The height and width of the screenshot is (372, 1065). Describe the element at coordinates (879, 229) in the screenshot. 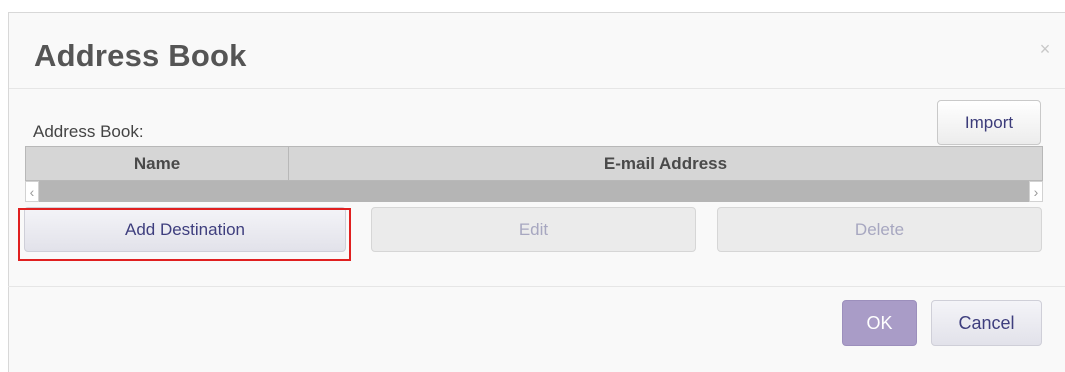

I see `delete-button: Delete` at that location.